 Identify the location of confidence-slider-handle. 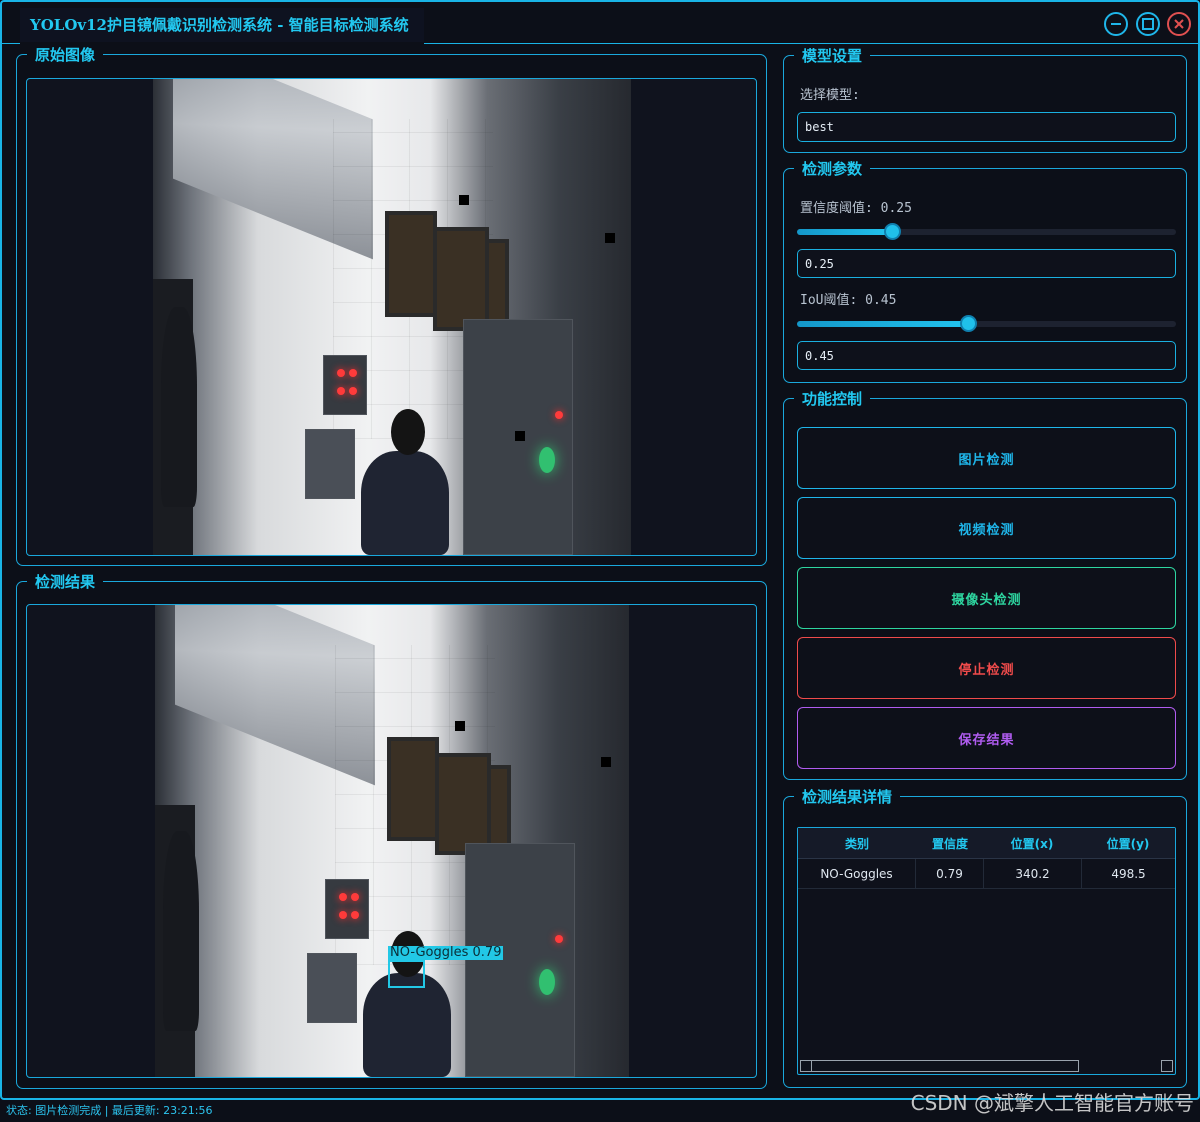
(892, 231).